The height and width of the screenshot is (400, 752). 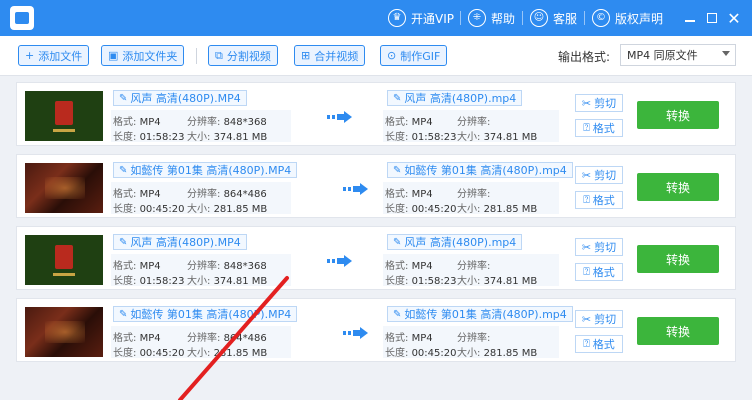 What do you see at coordinates (678, 55) in the screenshot?
I see `output-format-select: MP4 同原文件` at bounding box center [678, 55].